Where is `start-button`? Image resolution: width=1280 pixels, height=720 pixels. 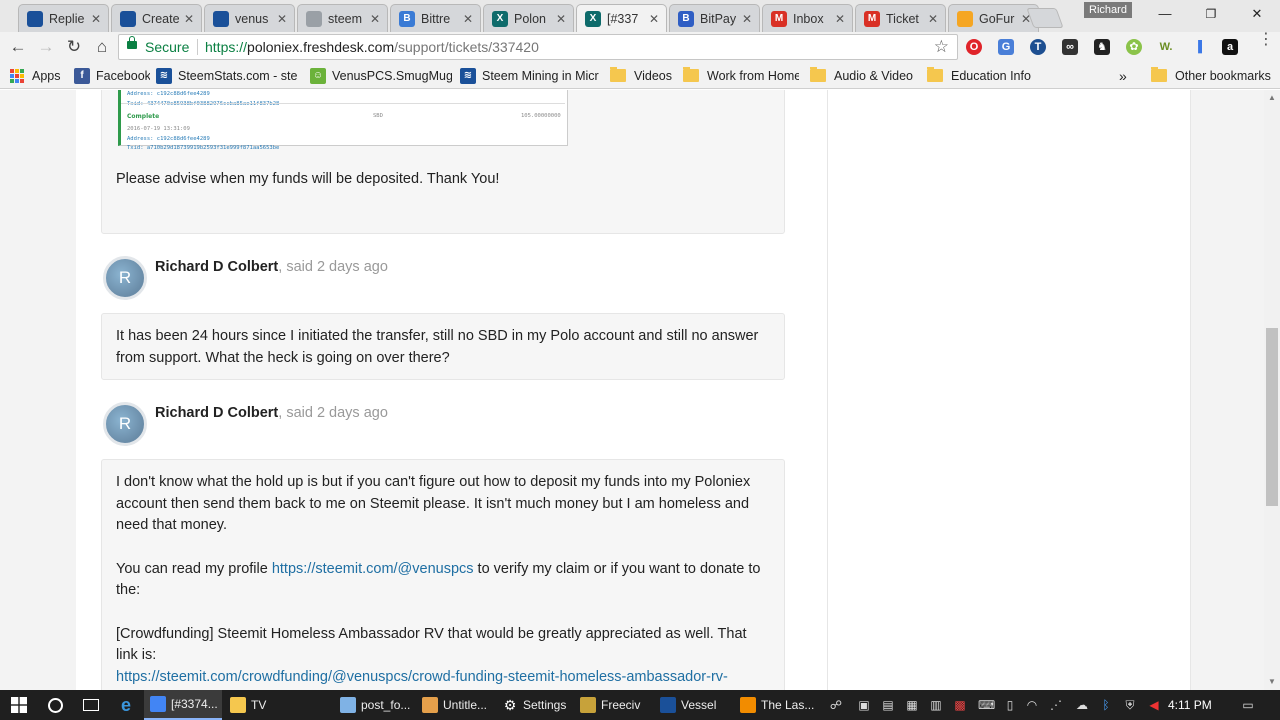
start-button is located at coordinates (19, 705).